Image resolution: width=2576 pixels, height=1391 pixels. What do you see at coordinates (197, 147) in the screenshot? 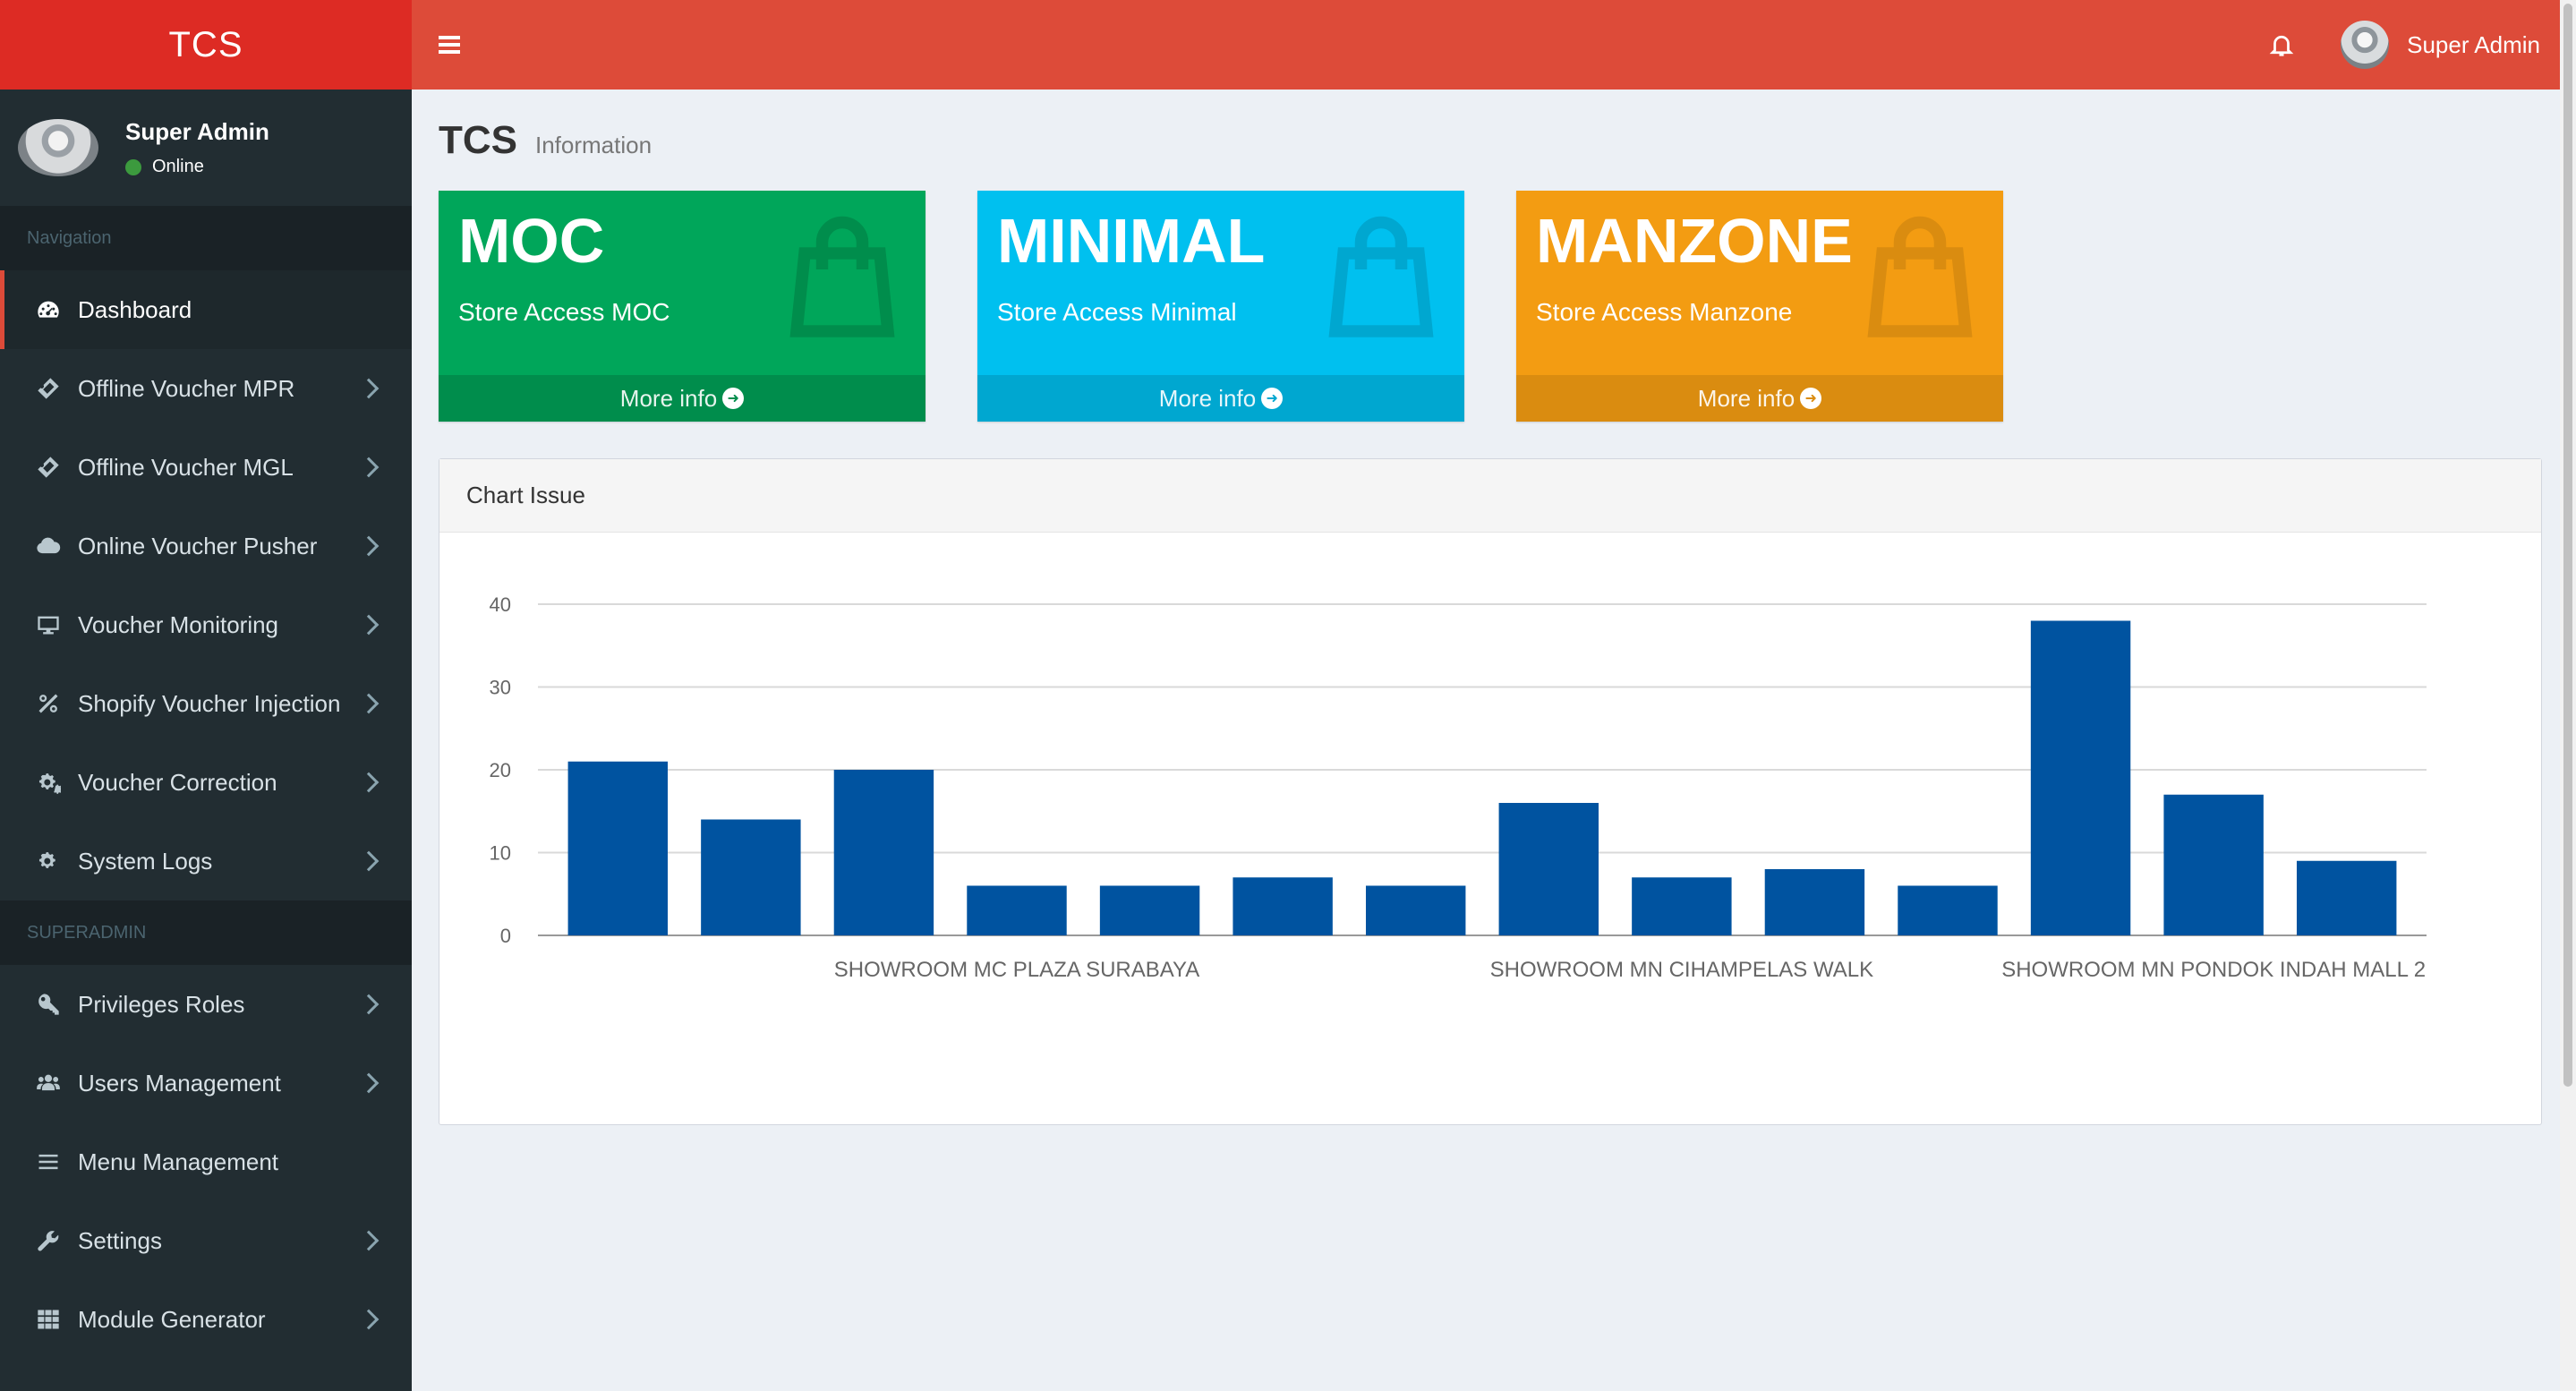
I see `user-info: Super Admin Online` at bounding box center [197, 147].